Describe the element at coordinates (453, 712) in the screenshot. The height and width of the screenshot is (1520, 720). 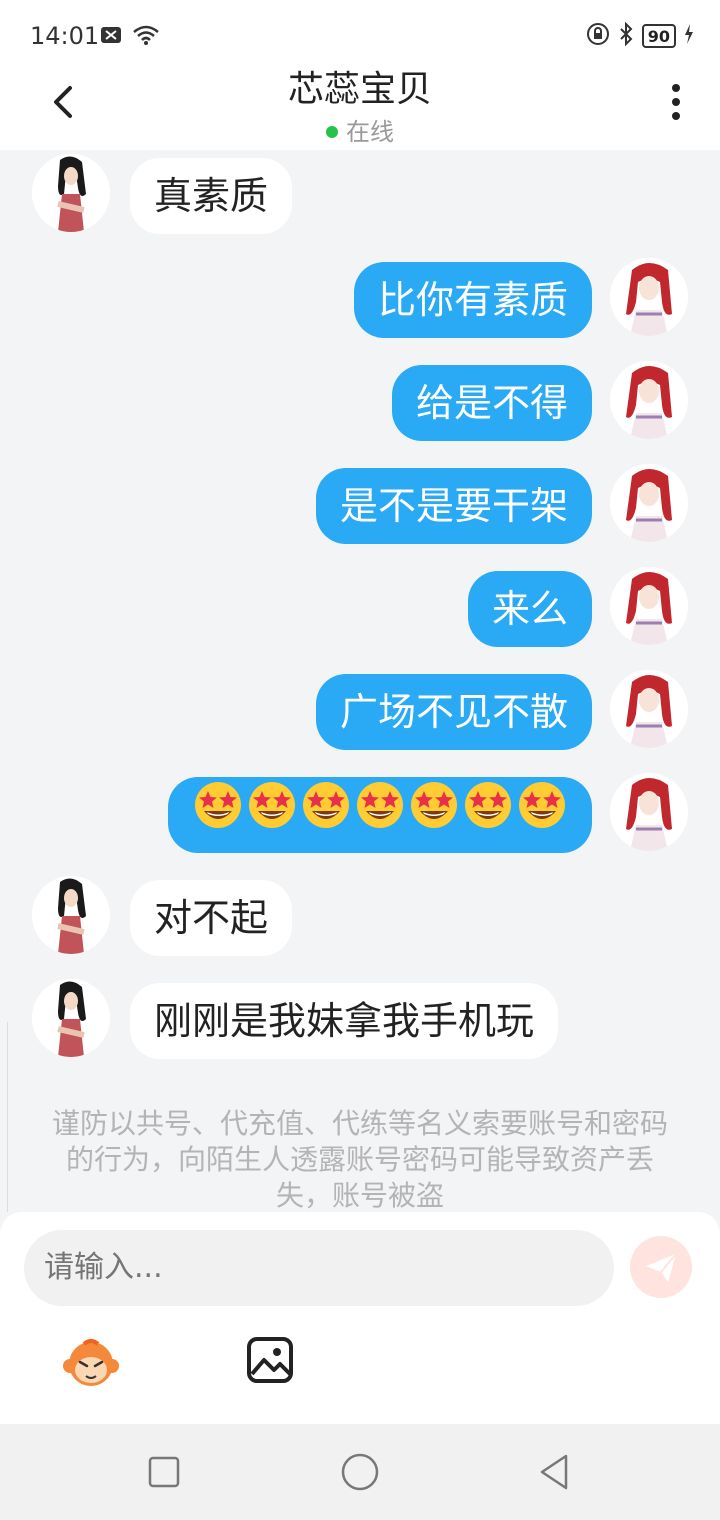
I see `message-bubble: 广场不见不散` at that location.